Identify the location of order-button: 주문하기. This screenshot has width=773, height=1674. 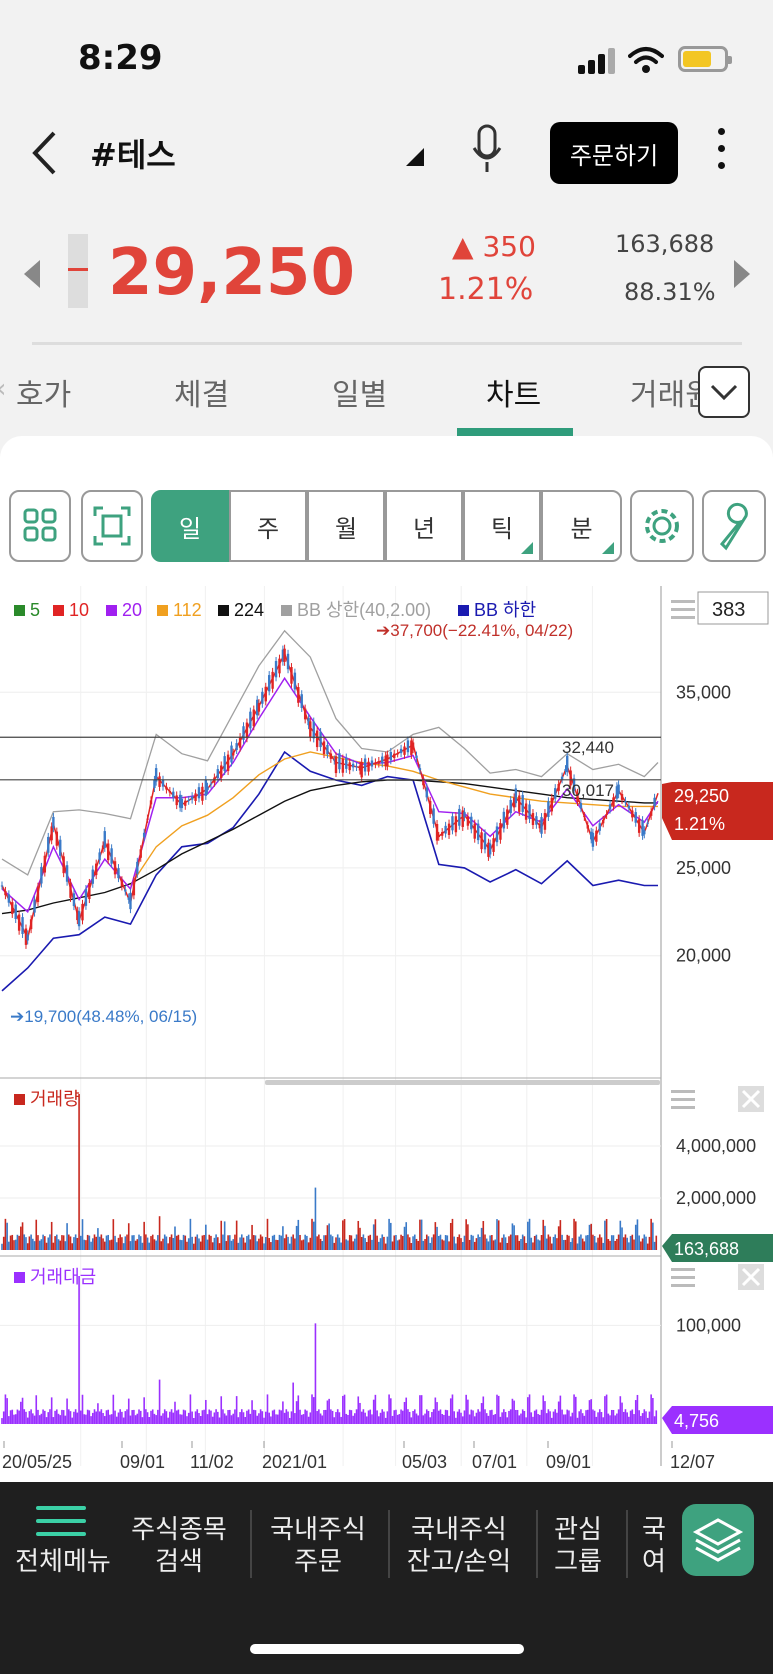
(614, 153).